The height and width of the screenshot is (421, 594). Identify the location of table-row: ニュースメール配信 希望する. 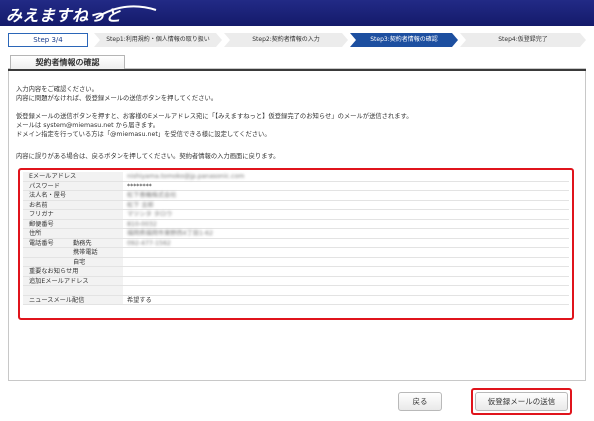
(296, 300).